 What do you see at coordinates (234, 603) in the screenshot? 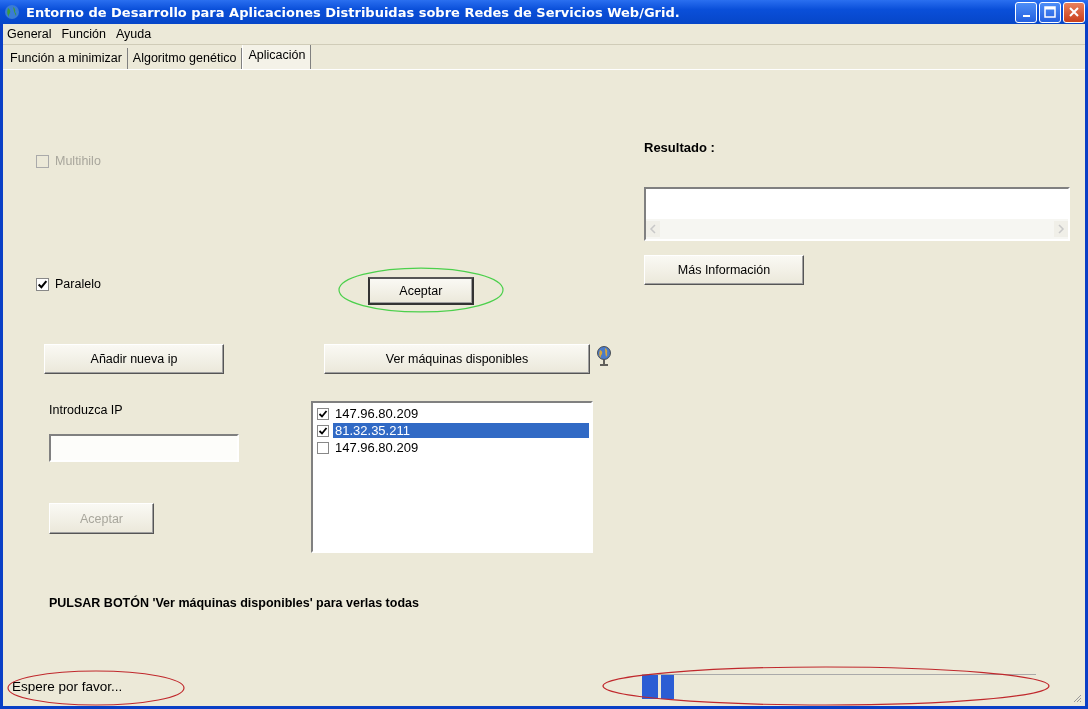
I see `instruction-text: PULSAR BOTÓN 'Ver máquinas disponibles' para verlas todas` at bounding box center [234, 603].